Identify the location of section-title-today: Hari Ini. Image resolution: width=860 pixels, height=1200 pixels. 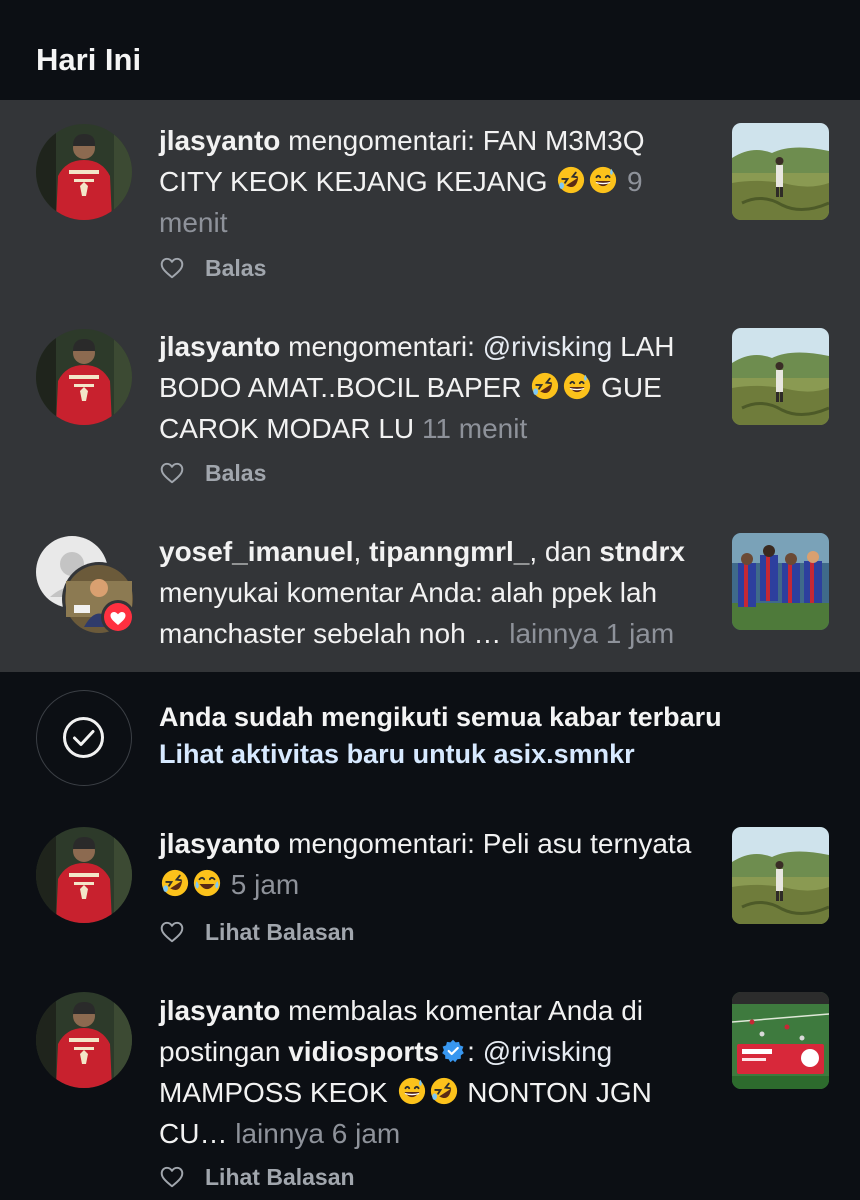
(89, 59).